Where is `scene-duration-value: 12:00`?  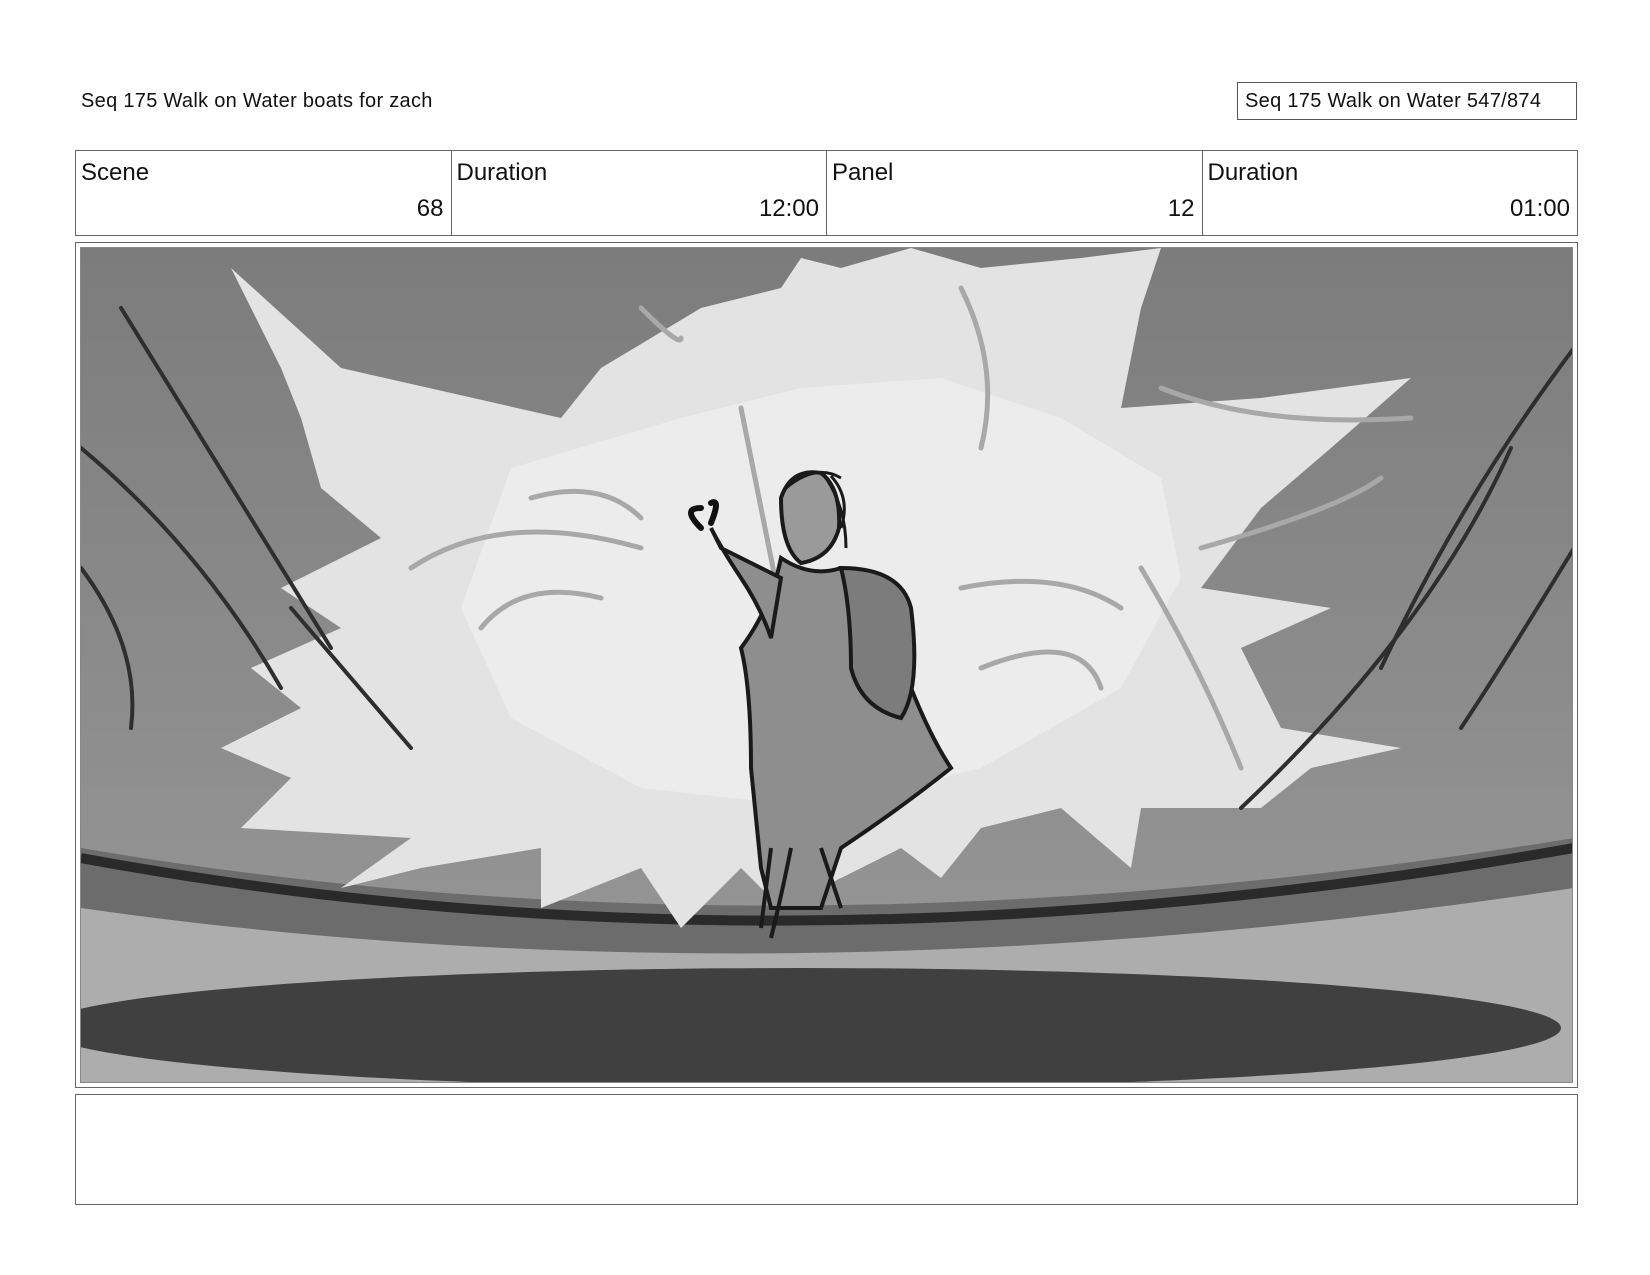 scene-duration-value: 12:00 is located at coordinates (788, 208).